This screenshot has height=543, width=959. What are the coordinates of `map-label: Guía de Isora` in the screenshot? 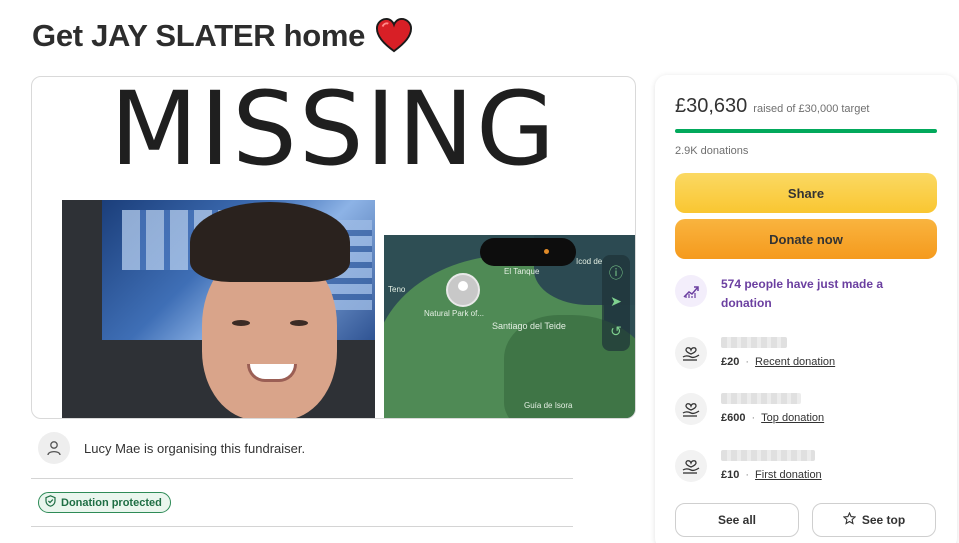 It's located at (548, 405).